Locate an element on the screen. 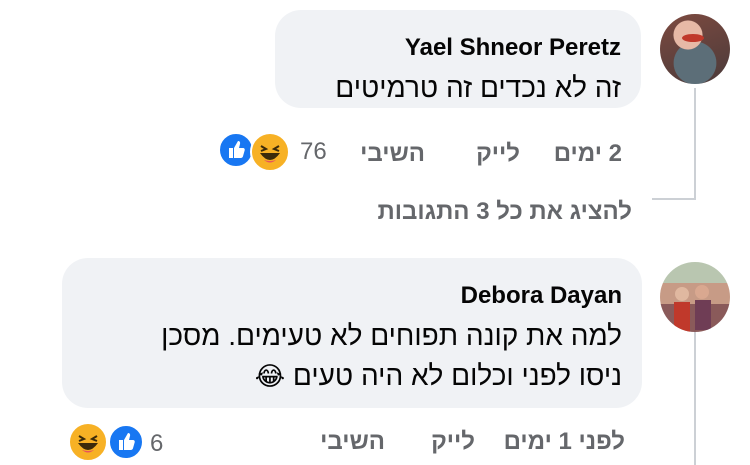 The height and width of the screenshot is (465, 750). reaction-count: 76 is located at coordinates (313, 151).